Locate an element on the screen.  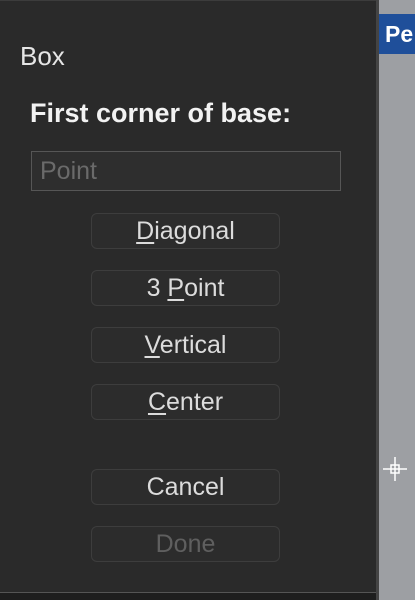
crosshair-cursor-icon is located at coordinates (395, 469).